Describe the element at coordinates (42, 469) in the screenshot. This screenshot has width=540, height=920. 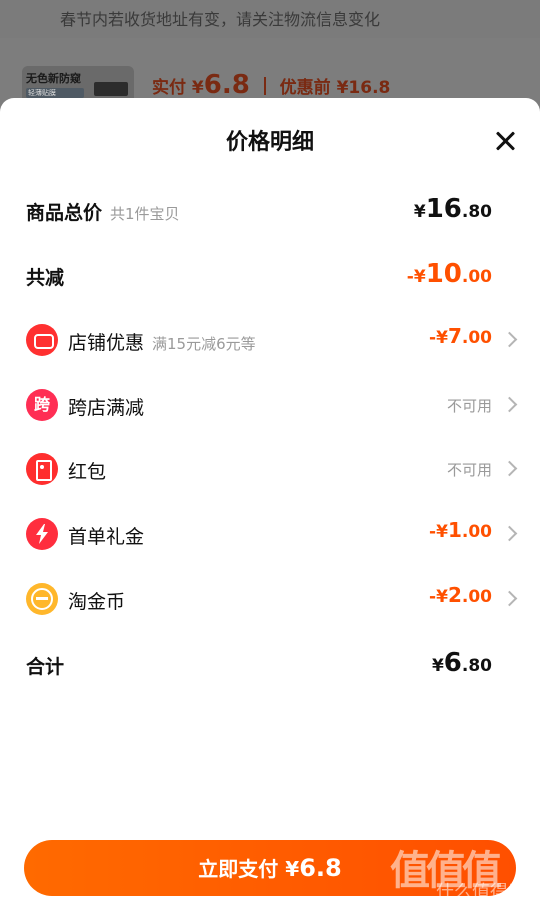
I see `red-packet-icon` at that location.